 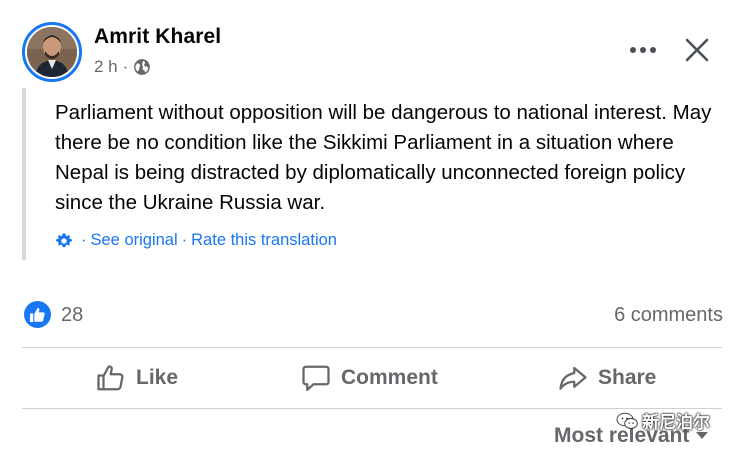 What do you see at coordinates (142, 67) in the screenshot?
I see `globe-icon` at bounding box center [142, 67].